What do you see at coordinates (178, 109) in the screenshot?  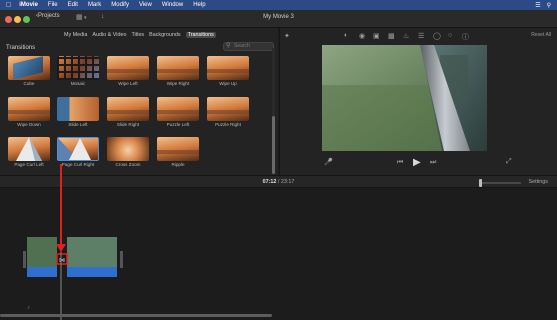 I see `transition-thumb-puzzle-left` at bounding box center [178, 109].